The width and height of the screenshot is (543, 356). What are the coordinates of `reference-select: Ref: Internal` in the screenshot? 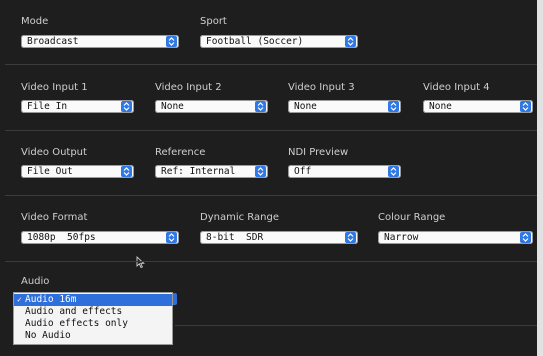 It's located at (211, 171).